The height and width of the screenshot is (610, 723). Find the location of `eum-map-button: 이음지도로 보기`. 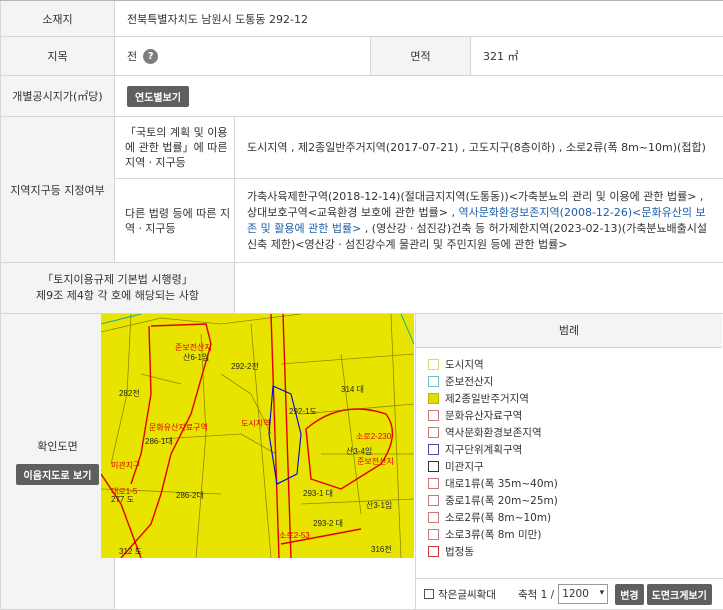

eum-map-button: 이음지도로 보기 is located at coordinates (57, 474).